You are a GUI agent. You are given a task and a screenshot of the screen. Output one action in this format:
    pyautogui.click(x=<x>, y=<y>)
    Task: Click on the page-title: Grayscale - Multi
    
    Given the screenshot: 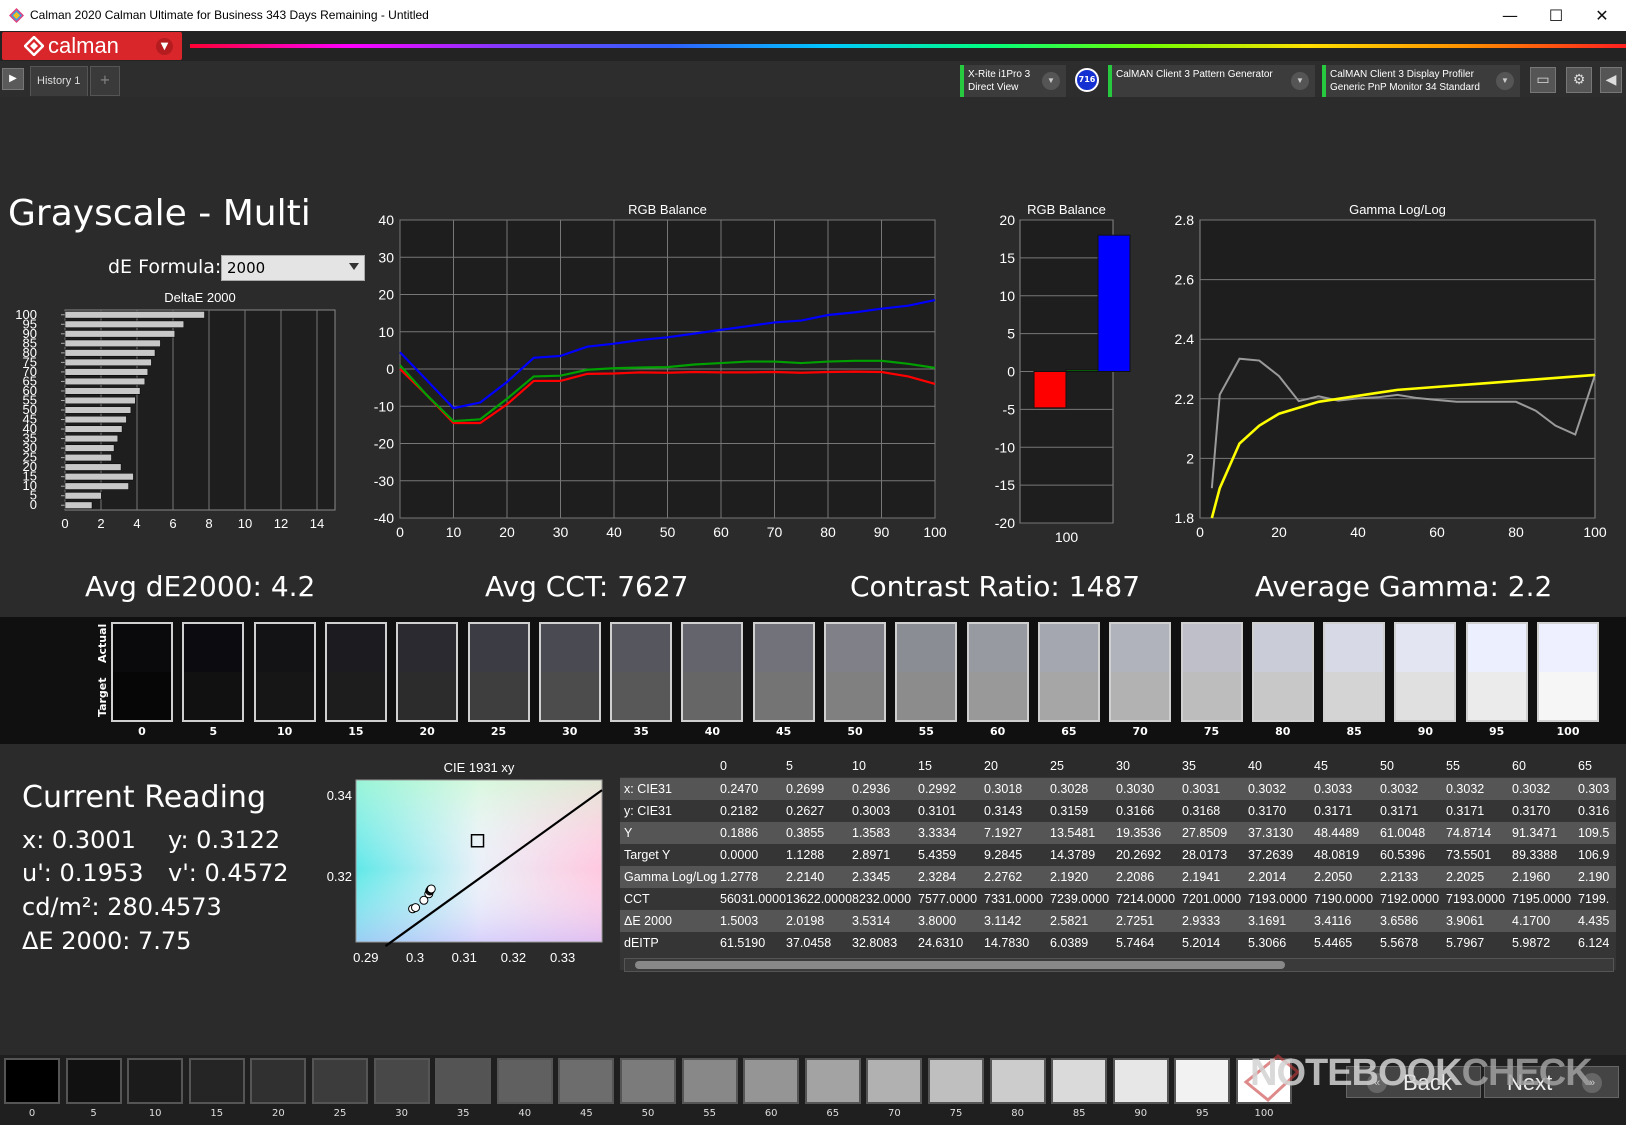 What is the action you would take?
    pyautogui.click(x=159, y=213)
    